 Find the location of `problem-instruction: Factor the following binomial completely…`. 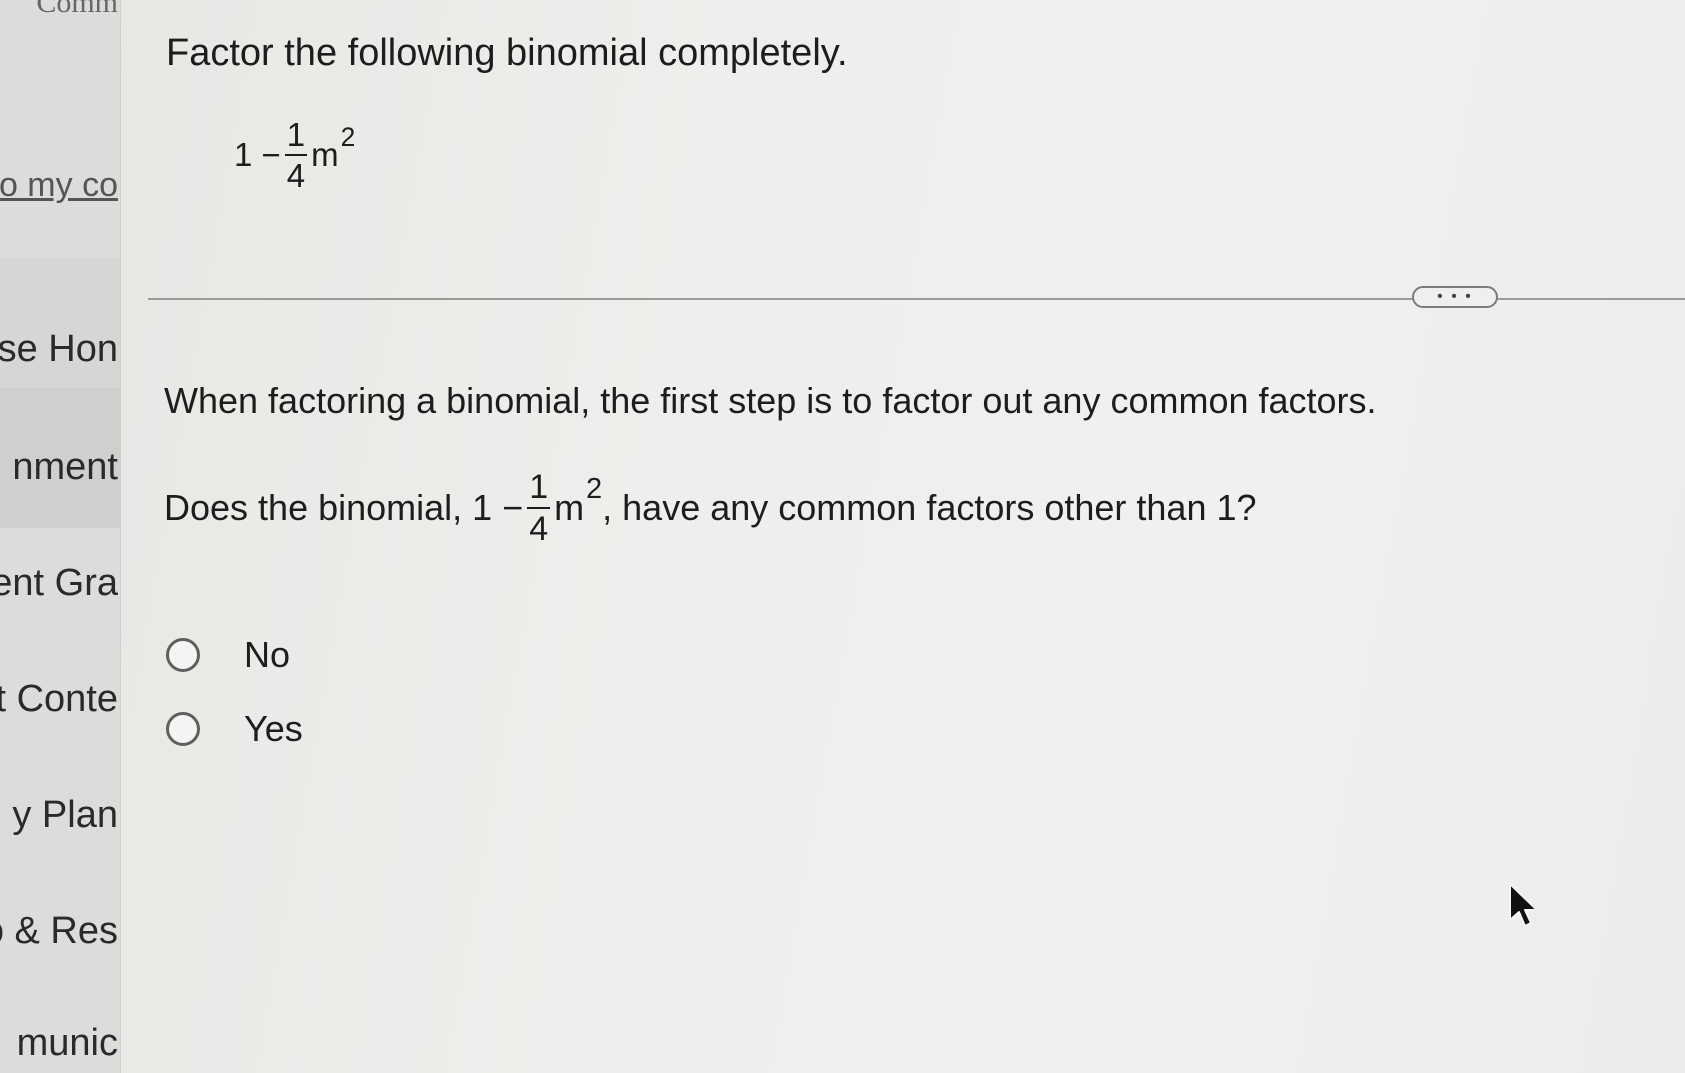

problem-instruction: Factor the following binomial completely… is located at coordinates (507, 53).